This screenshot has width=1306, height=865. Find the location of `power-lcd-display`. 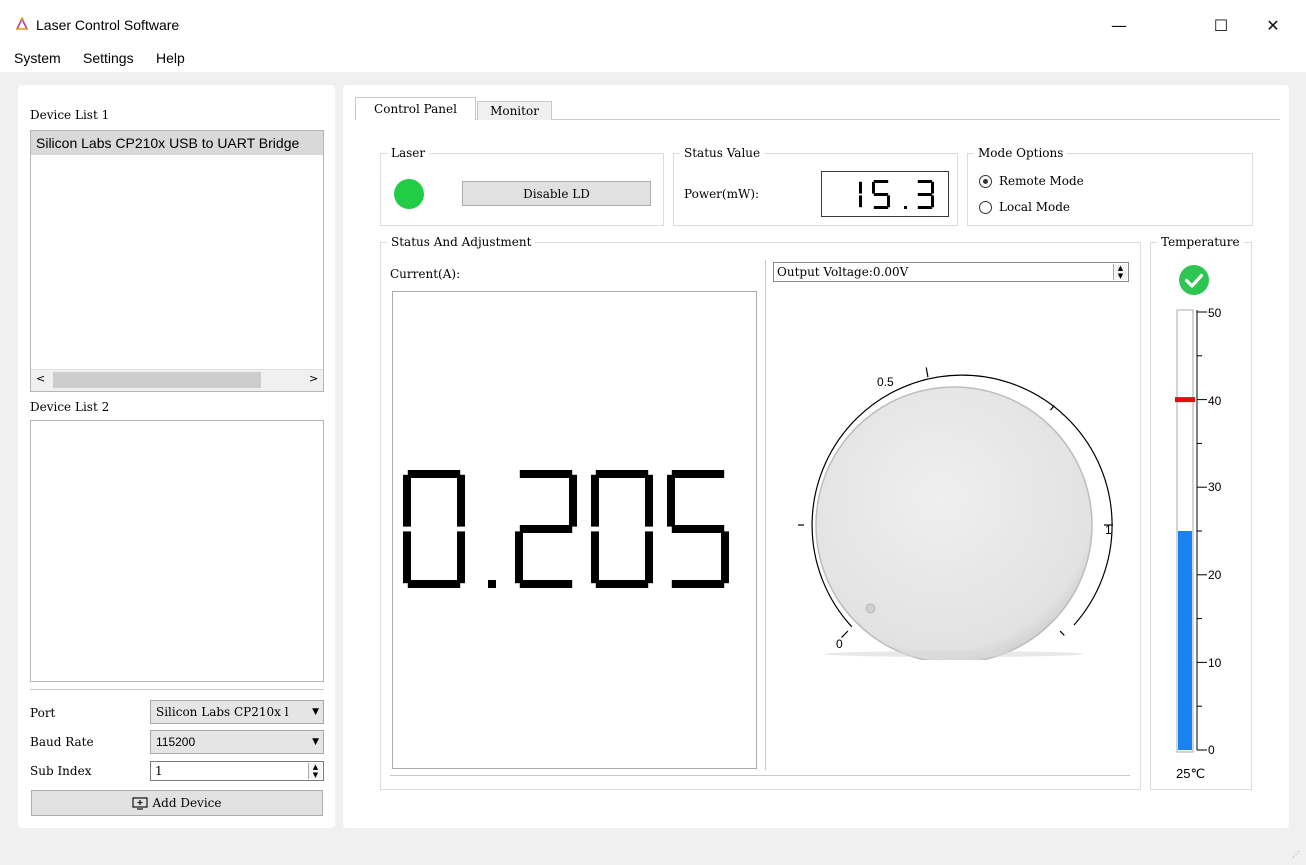

power-lcd-display is located at coordinates (891, 194).